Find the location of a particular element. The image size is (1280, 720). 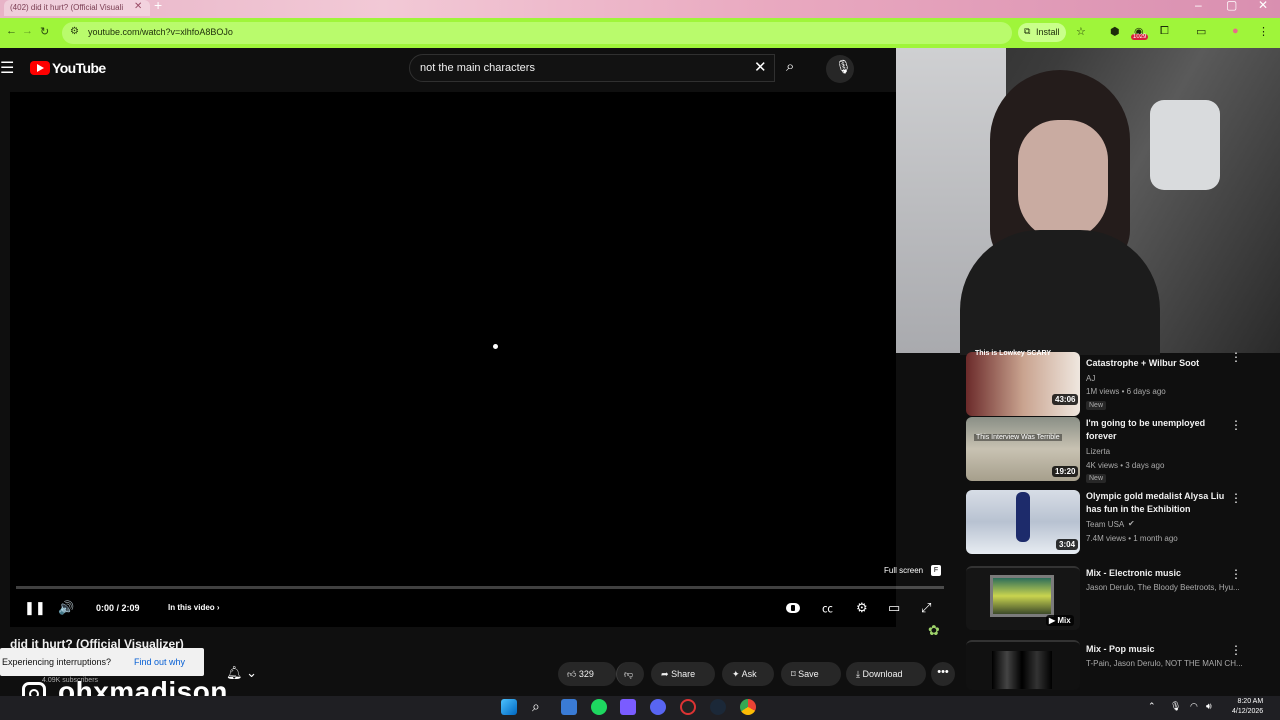

rec-thumbnail is located at coordinates (1023, 384).